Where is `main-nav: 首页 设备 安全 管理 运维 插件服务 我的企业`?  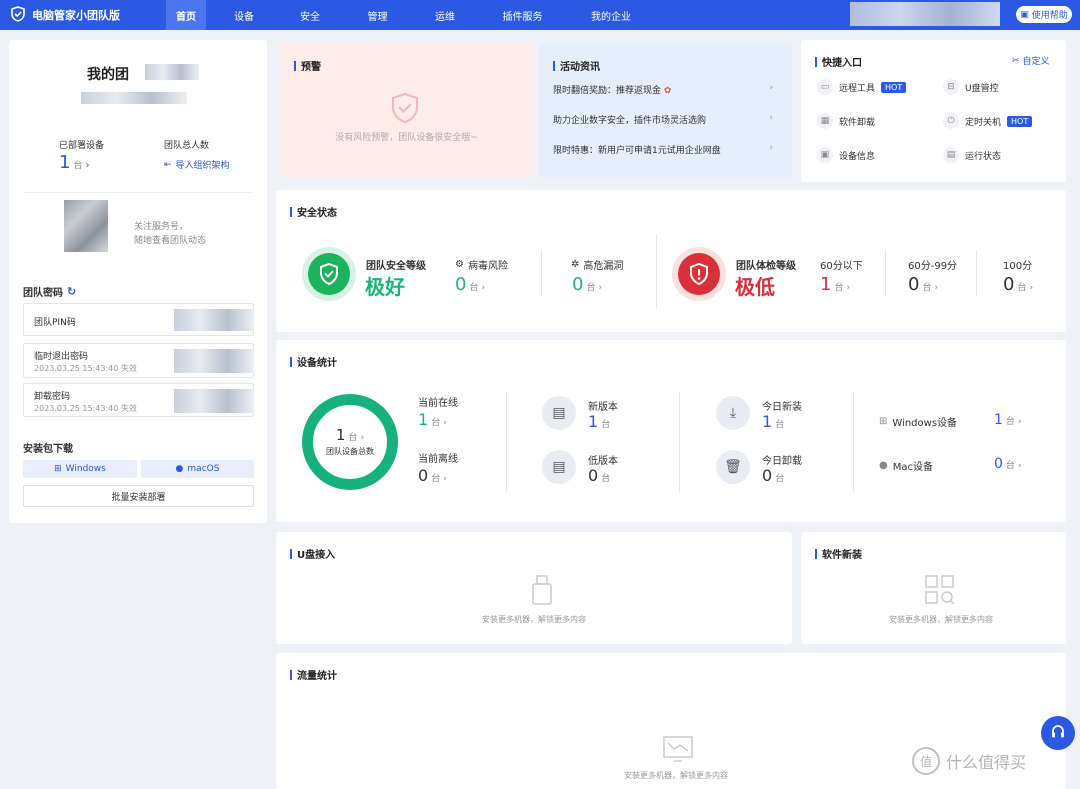
main-nav: 首页 设备 安全 管理 运维 插件服务 我的企业 is located at coordinates (409, 15).